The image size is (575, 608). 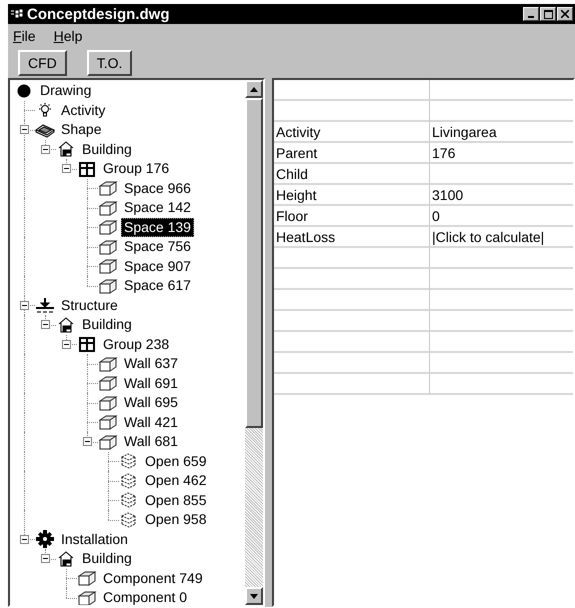 I want to click on circle-icon, so click(x=24, y=91).